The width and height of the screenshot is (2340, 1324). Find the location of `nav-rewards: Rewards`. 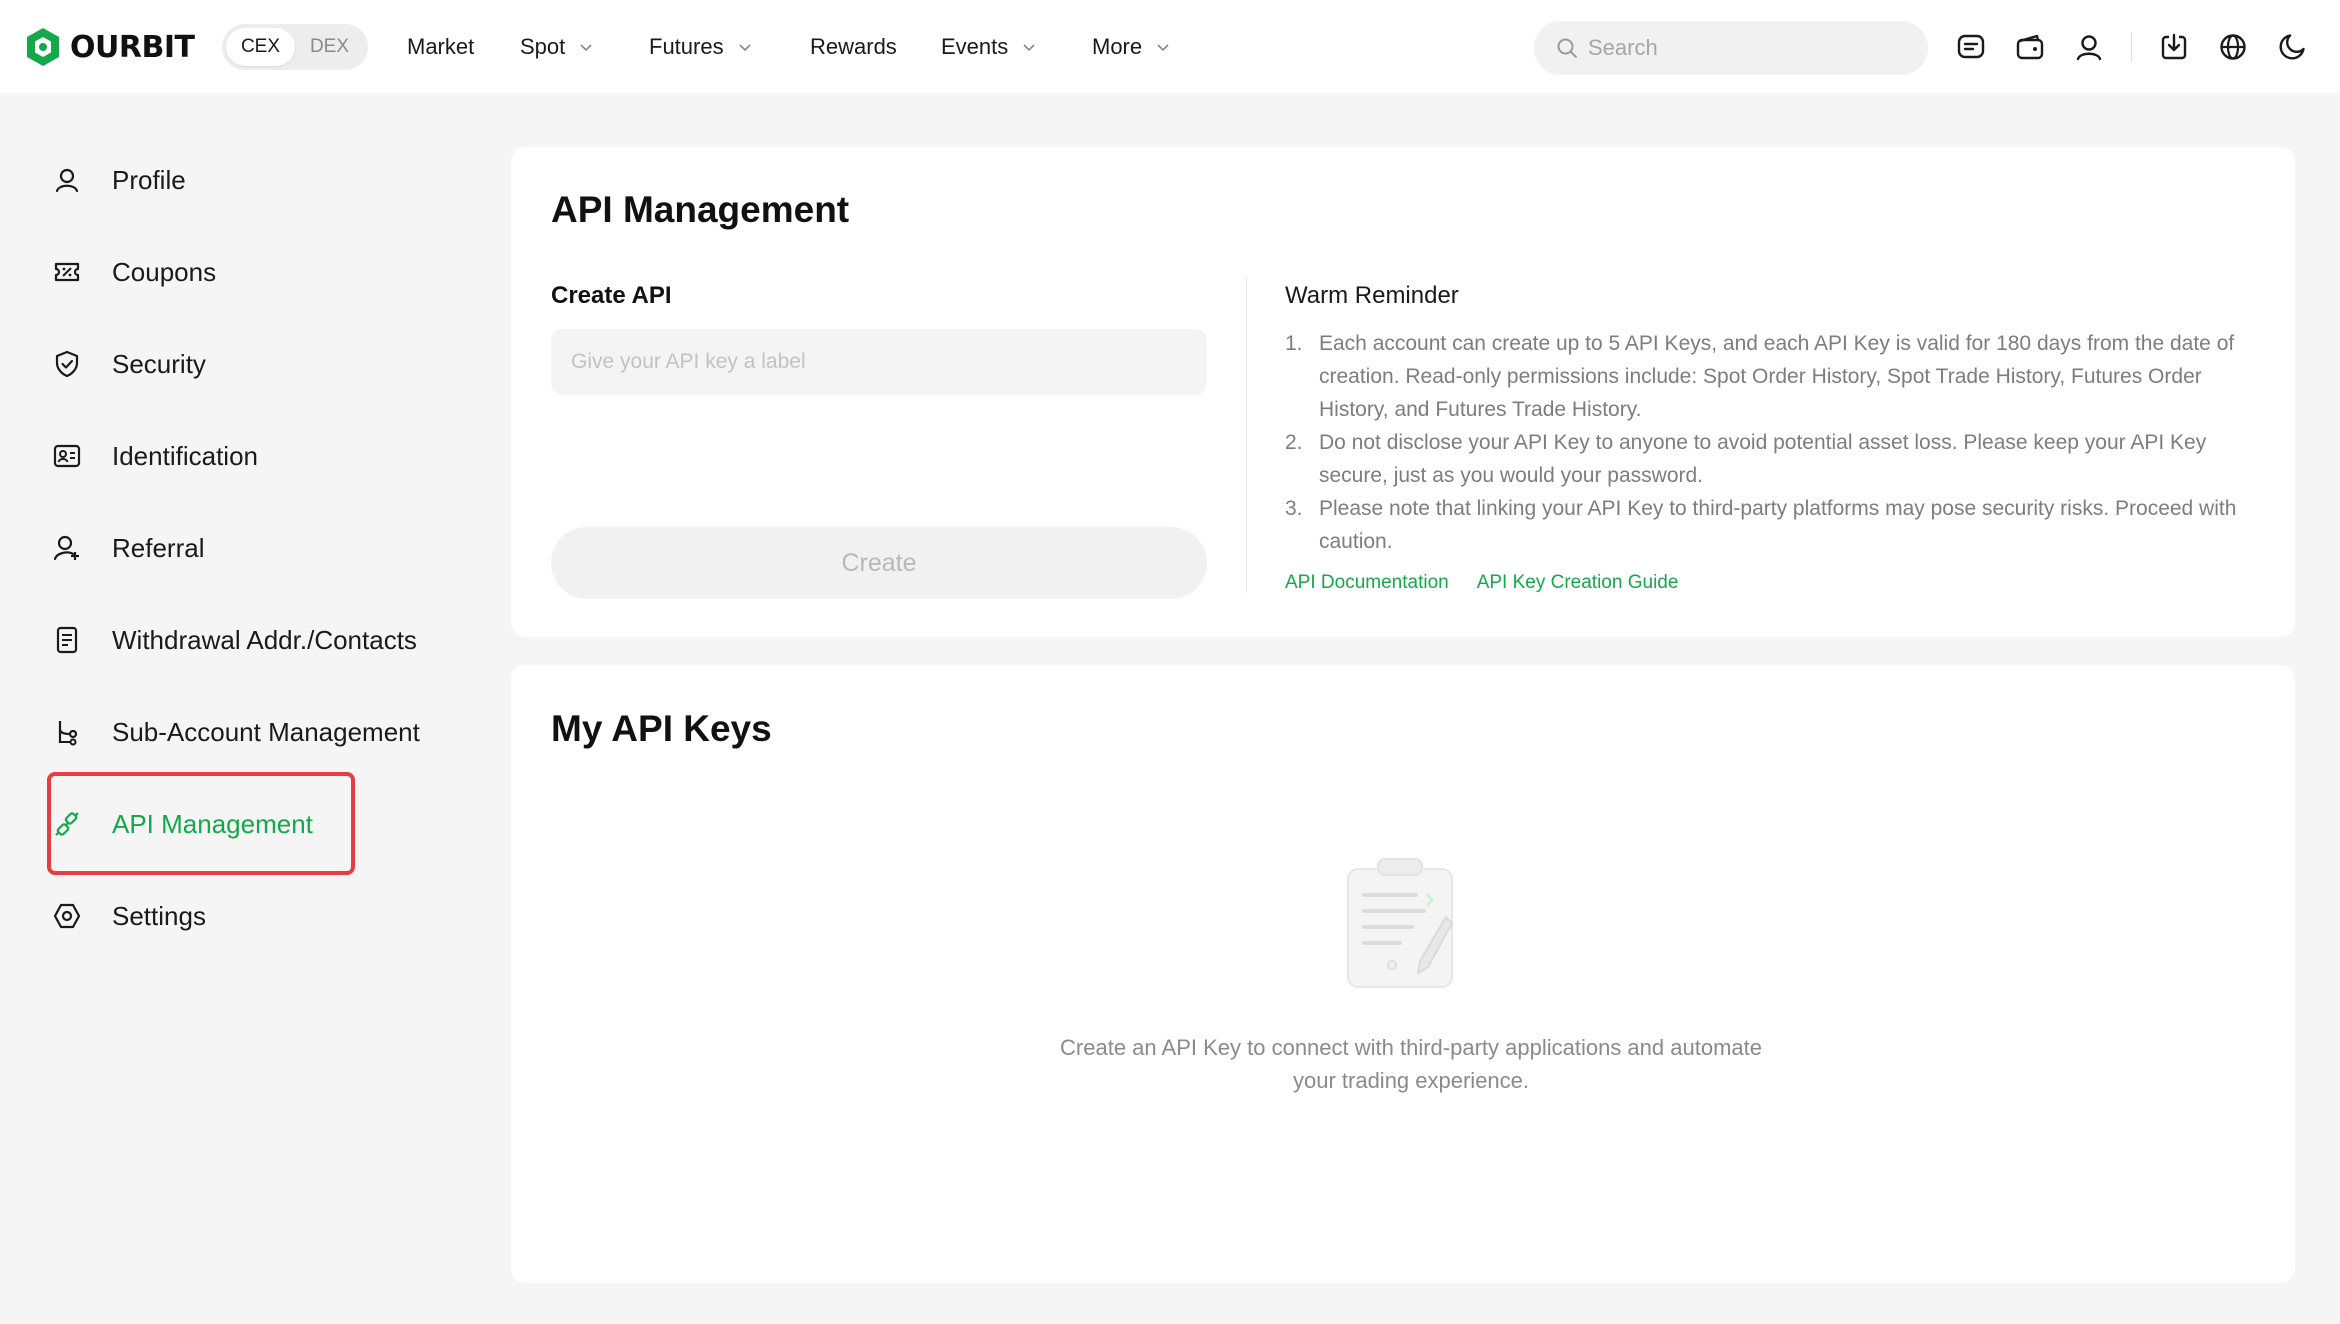

nav-rewards: Rewards is located at coordinates (853, 47).